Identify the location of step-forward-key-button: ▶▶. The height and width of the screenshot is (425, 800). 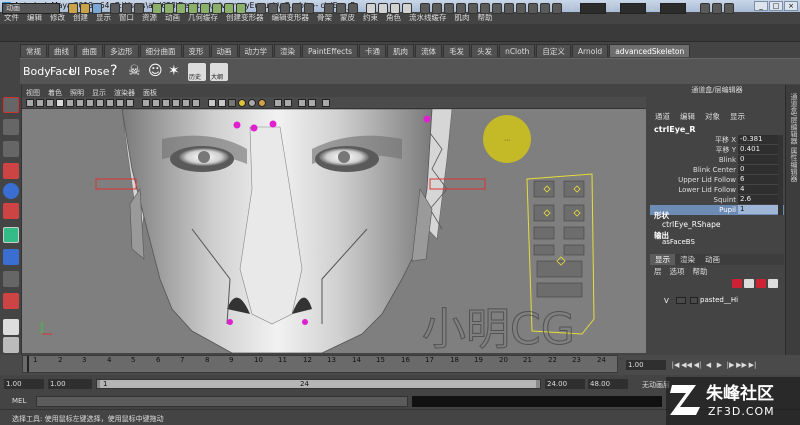
(741, 365).